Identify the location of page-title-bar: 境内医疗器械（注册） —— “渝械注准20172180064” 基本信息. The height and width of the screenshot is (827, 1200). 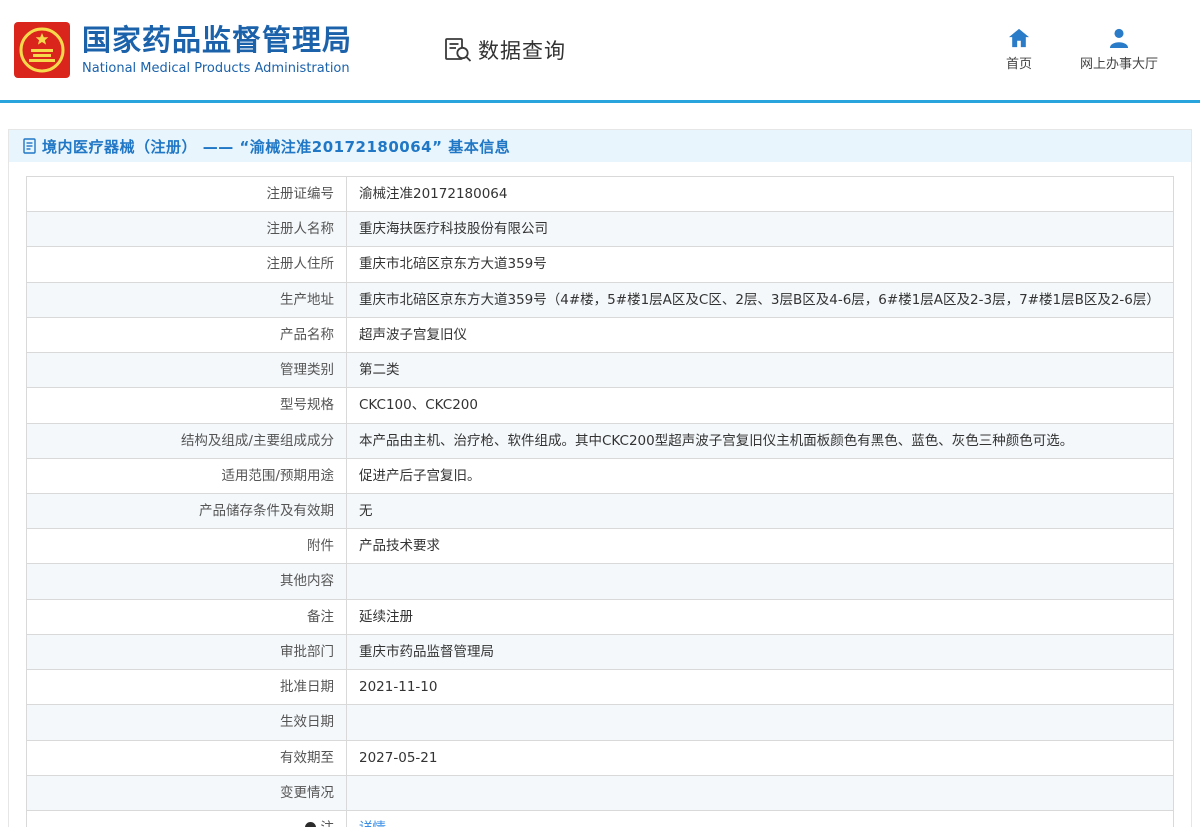
(600, 146).